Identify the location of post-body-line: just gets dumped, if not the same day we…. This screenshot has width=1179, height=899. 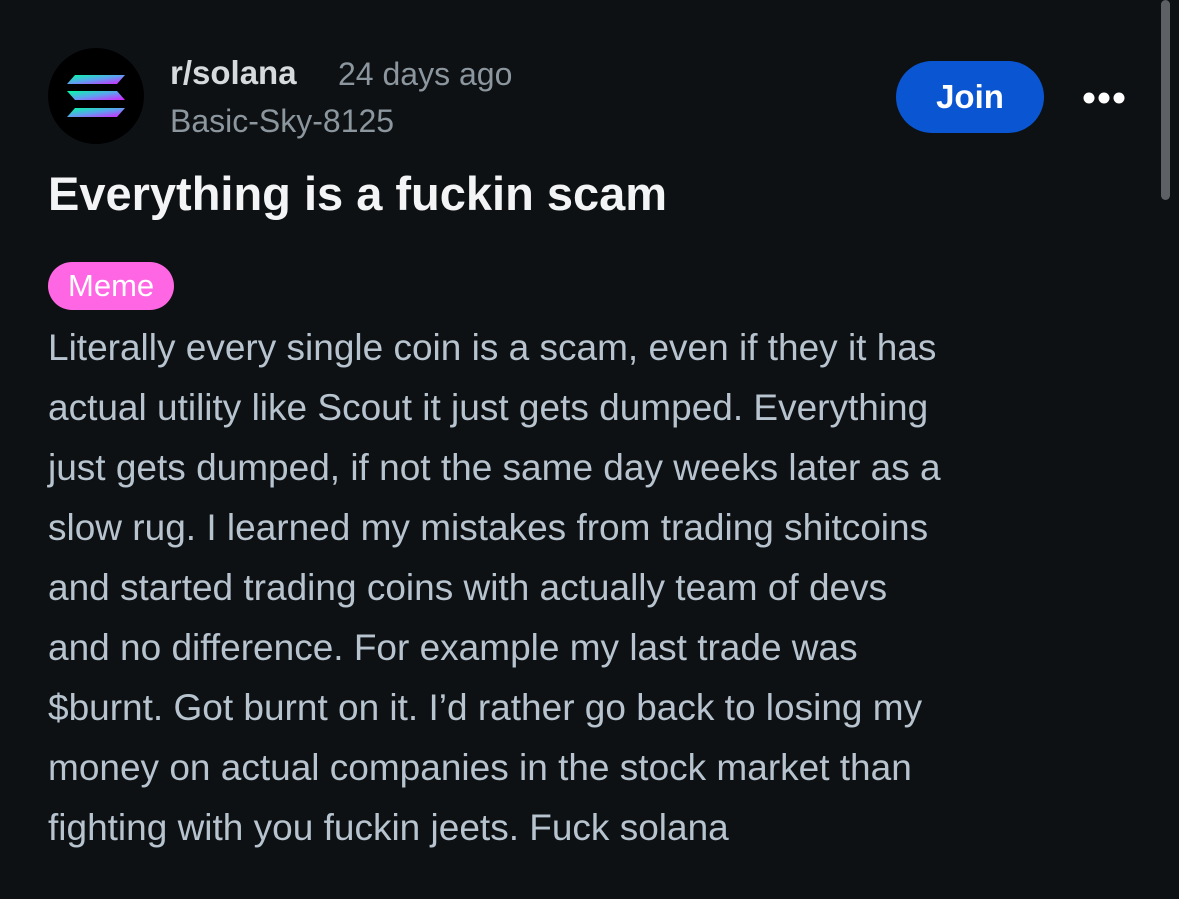
(494, 467).